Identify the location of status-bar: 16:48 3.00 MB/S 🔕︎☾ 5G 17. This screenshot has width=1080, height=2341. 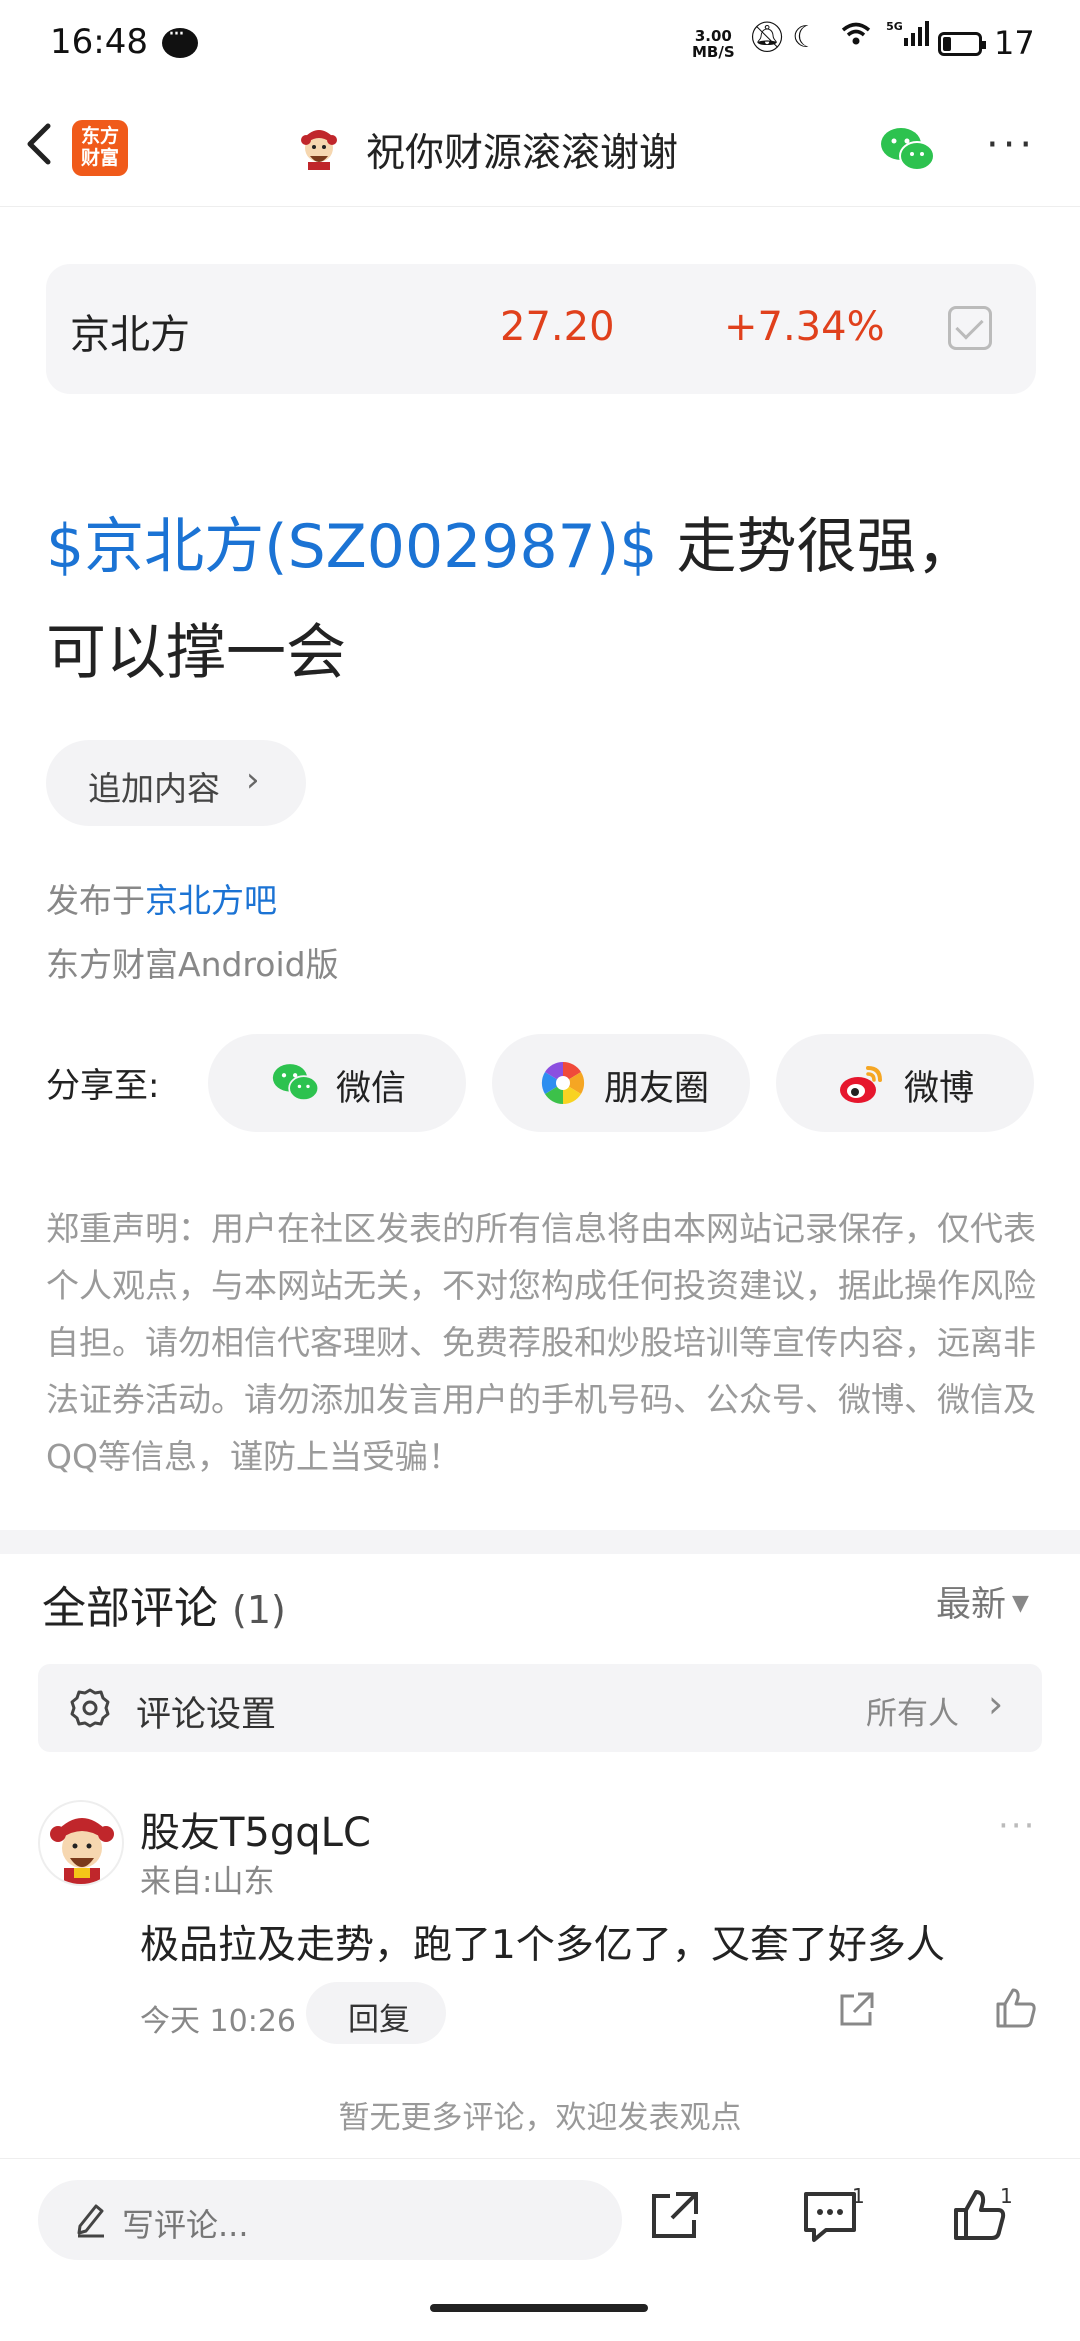
(540, 46).